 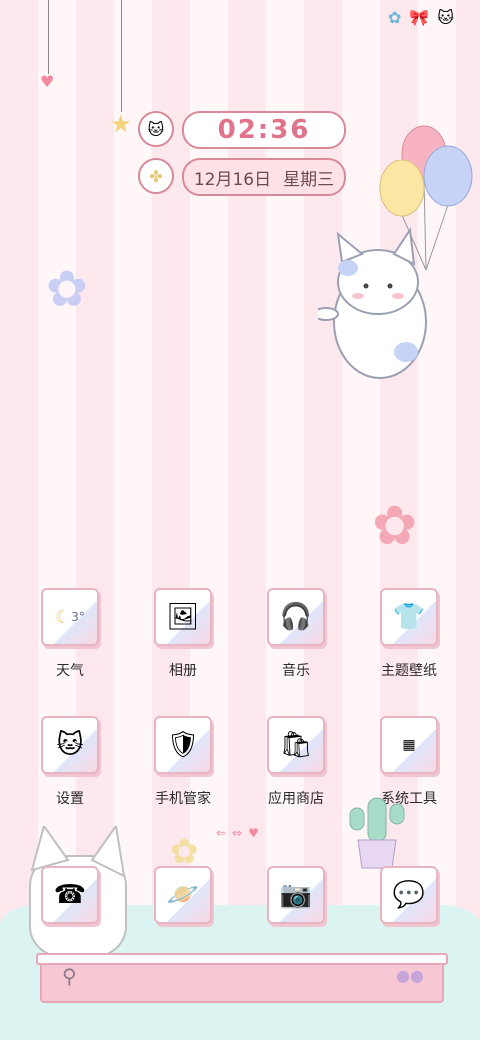 What do you see at coordinates (296, 745) in the screenshot?
I see `app-store-icon: 🛍` at bounding box center [296, 745].